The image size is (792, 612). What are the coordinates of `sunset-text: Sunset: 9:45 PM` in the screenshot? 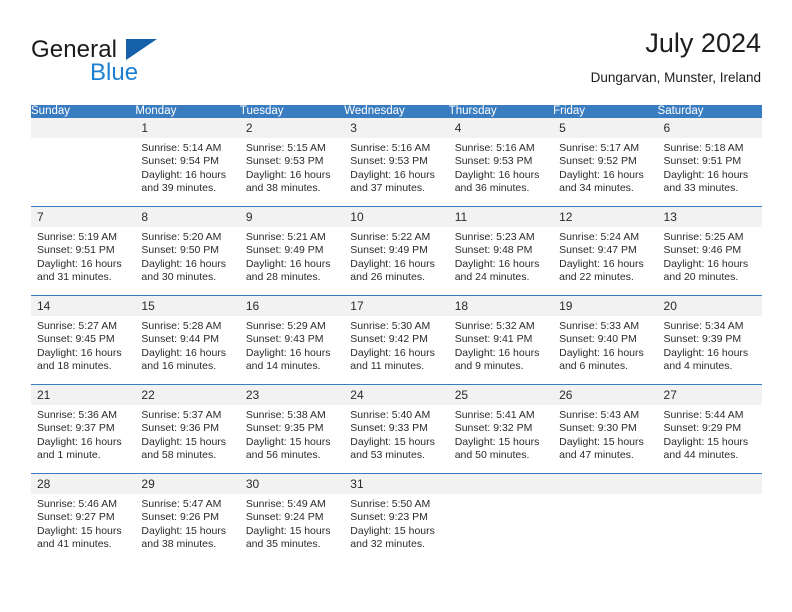 It's located at (76, 339).